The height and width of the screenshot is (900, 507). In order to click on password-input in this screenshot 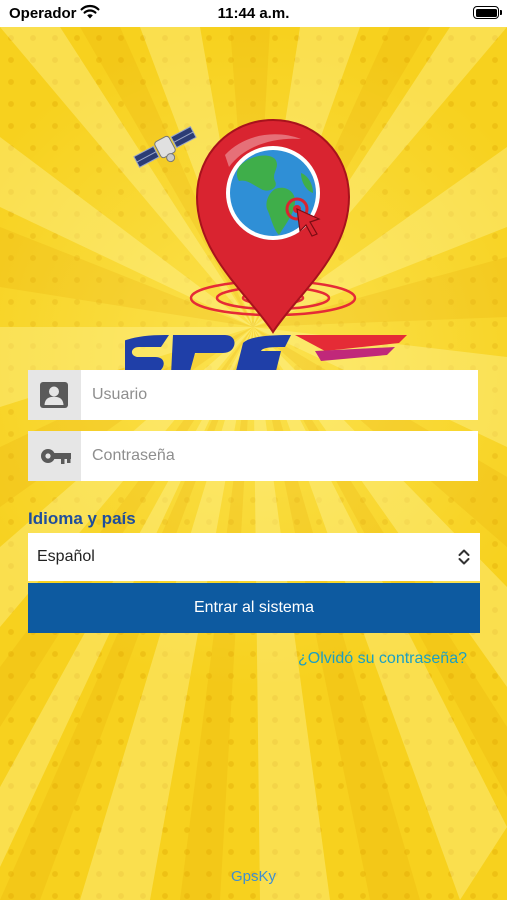, I will do `click(282, 456)`.